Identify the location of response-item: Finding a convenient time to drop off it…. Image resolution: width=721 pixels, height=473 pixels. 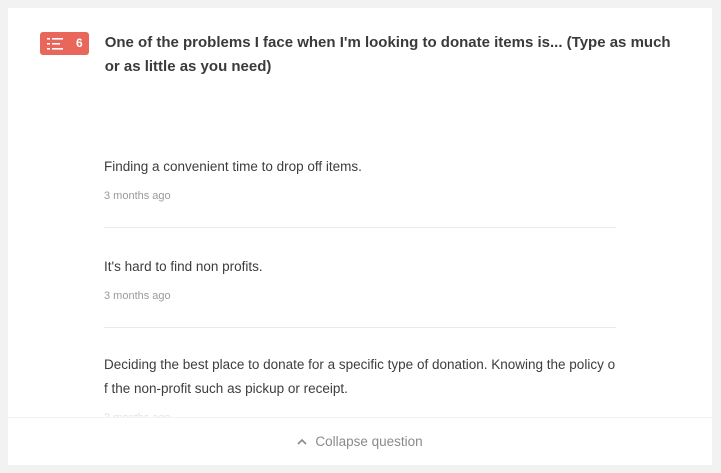
(360, 187).